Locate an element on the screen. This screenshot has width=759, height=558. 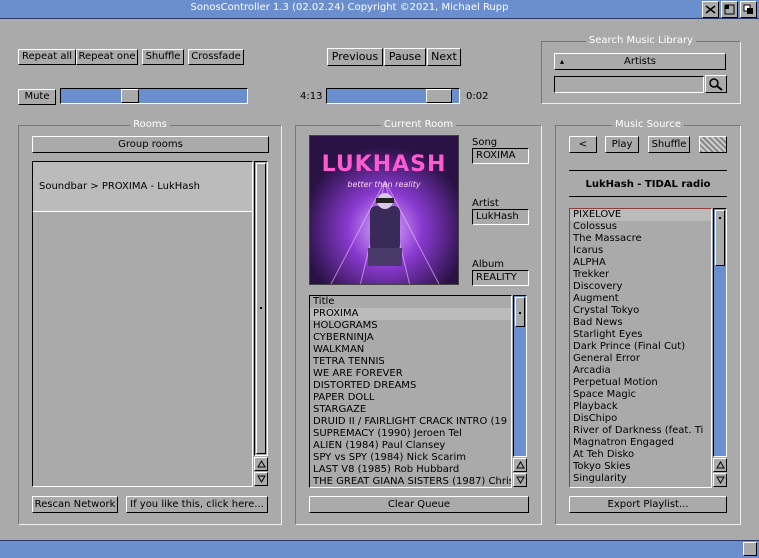
depth-icon is located at coordinates (748, 9).